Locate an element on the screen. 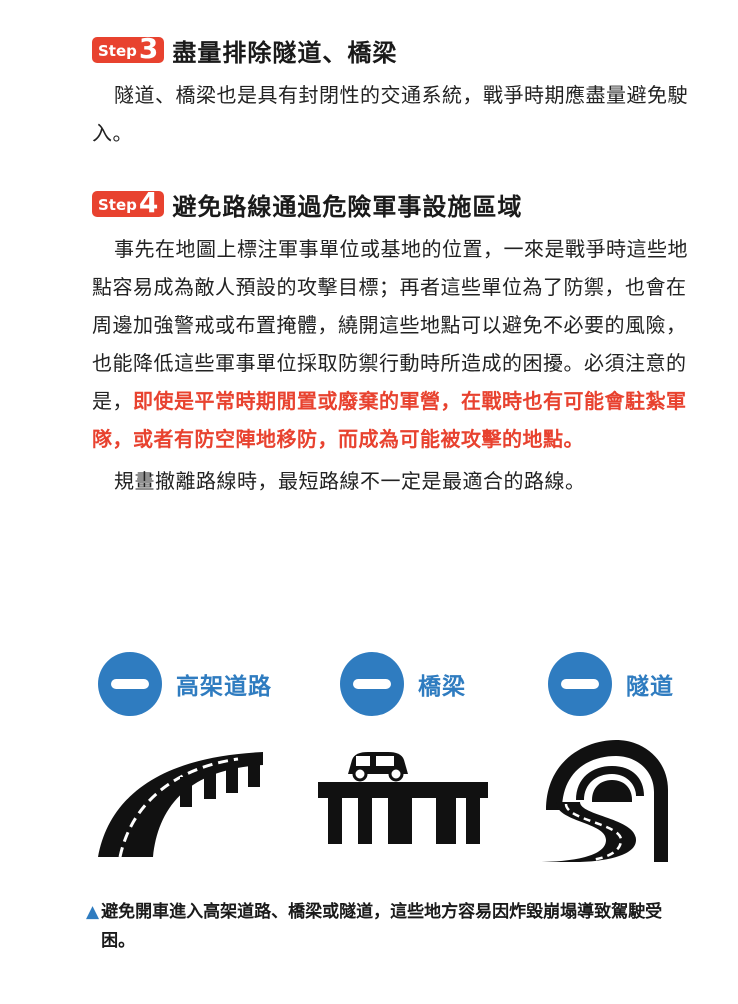 This screenshot has height=1004, width=738. step4-header: Step 4 避免路線通過危險軍事設施區域 is located at coordinates (392, 204).